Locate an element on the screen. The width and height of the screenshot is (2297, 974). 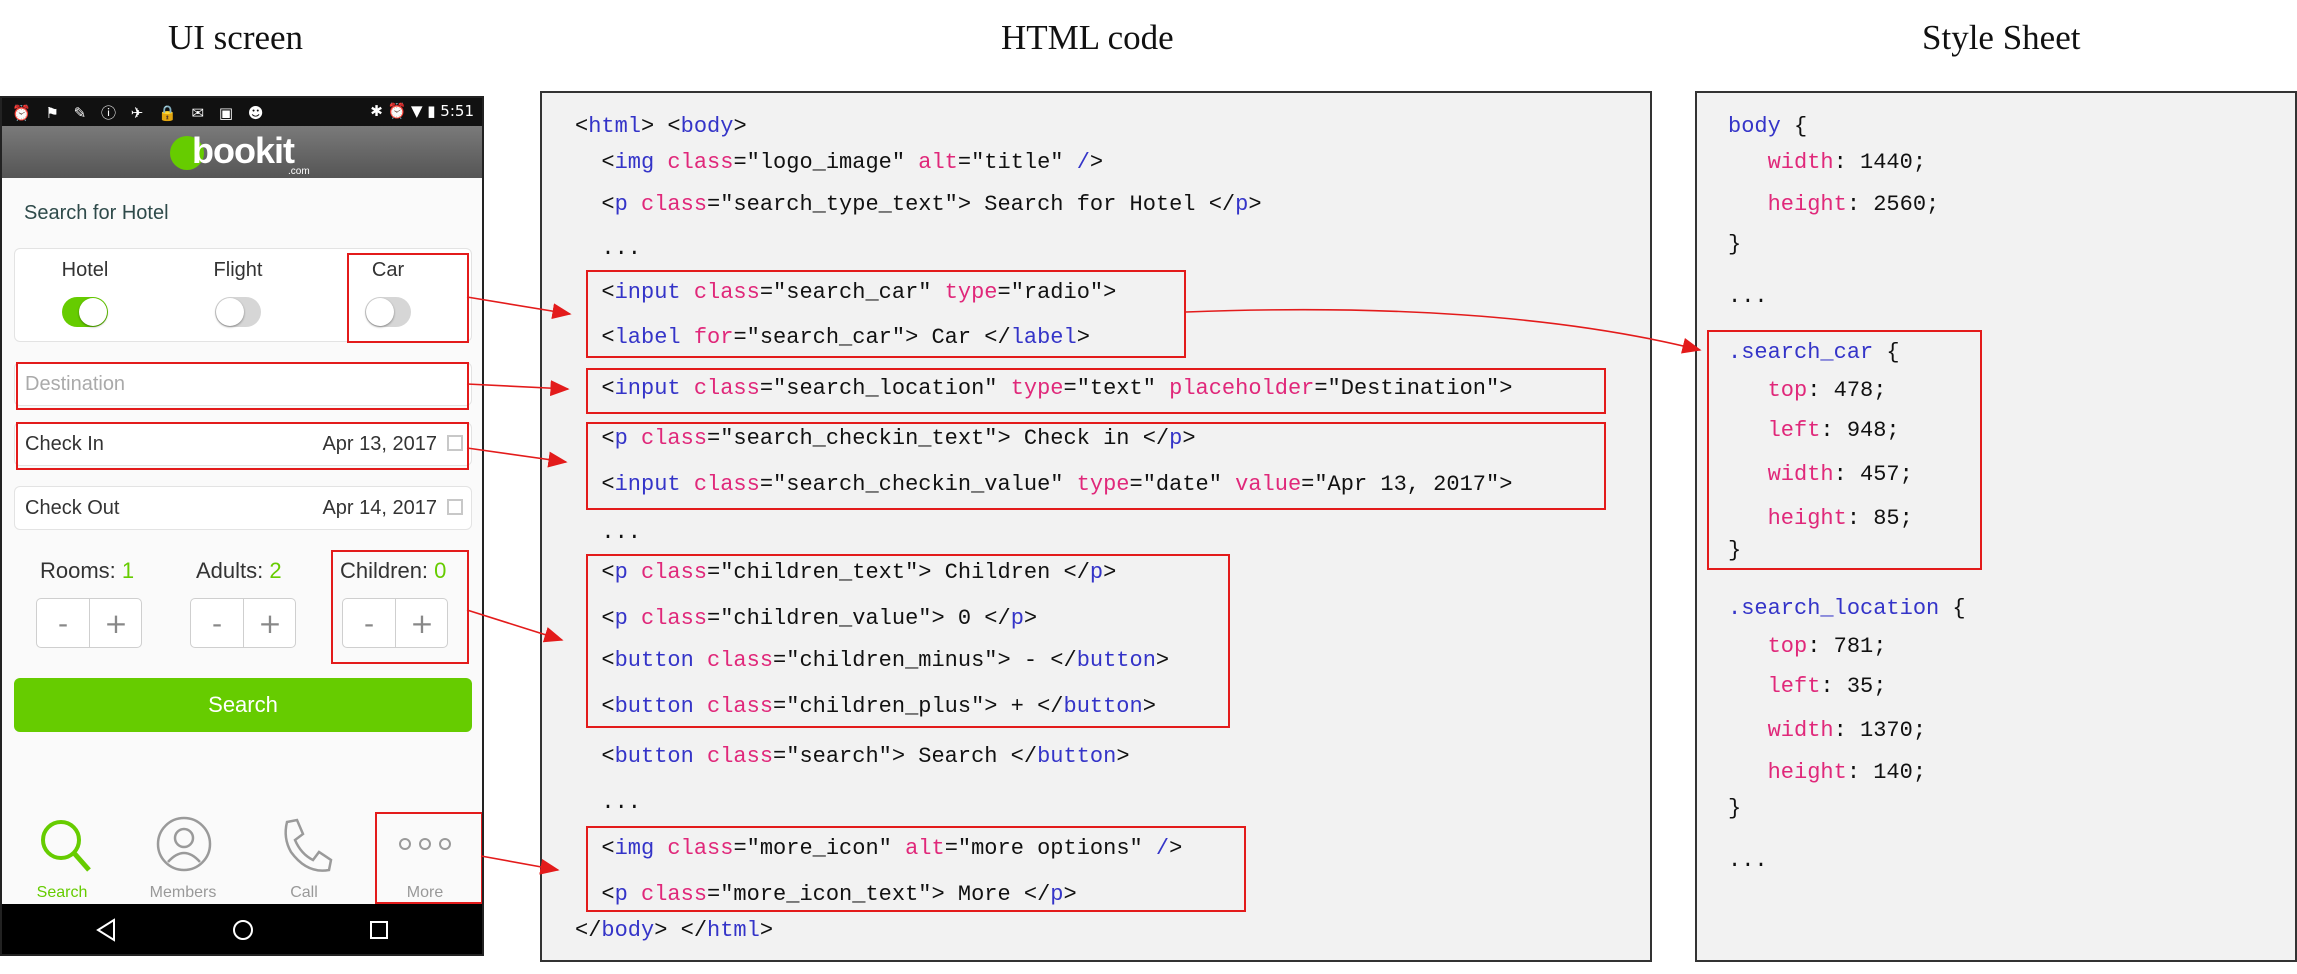
arrow-more is located at coordinates (520, 865).